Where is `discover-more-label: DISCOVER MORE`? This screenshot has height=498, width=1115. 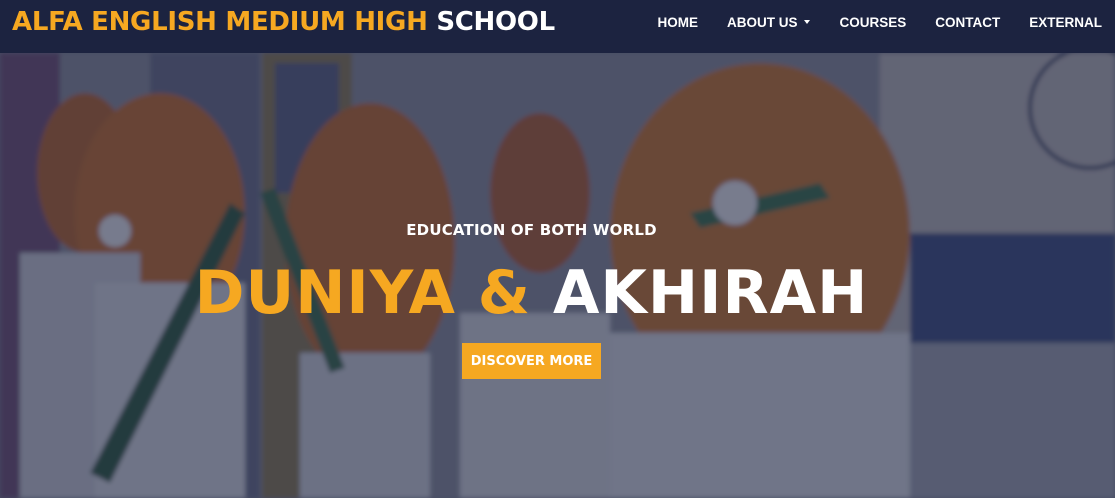 discover-more-label: DISCOVER MORE is located at coordinates (531, 361).